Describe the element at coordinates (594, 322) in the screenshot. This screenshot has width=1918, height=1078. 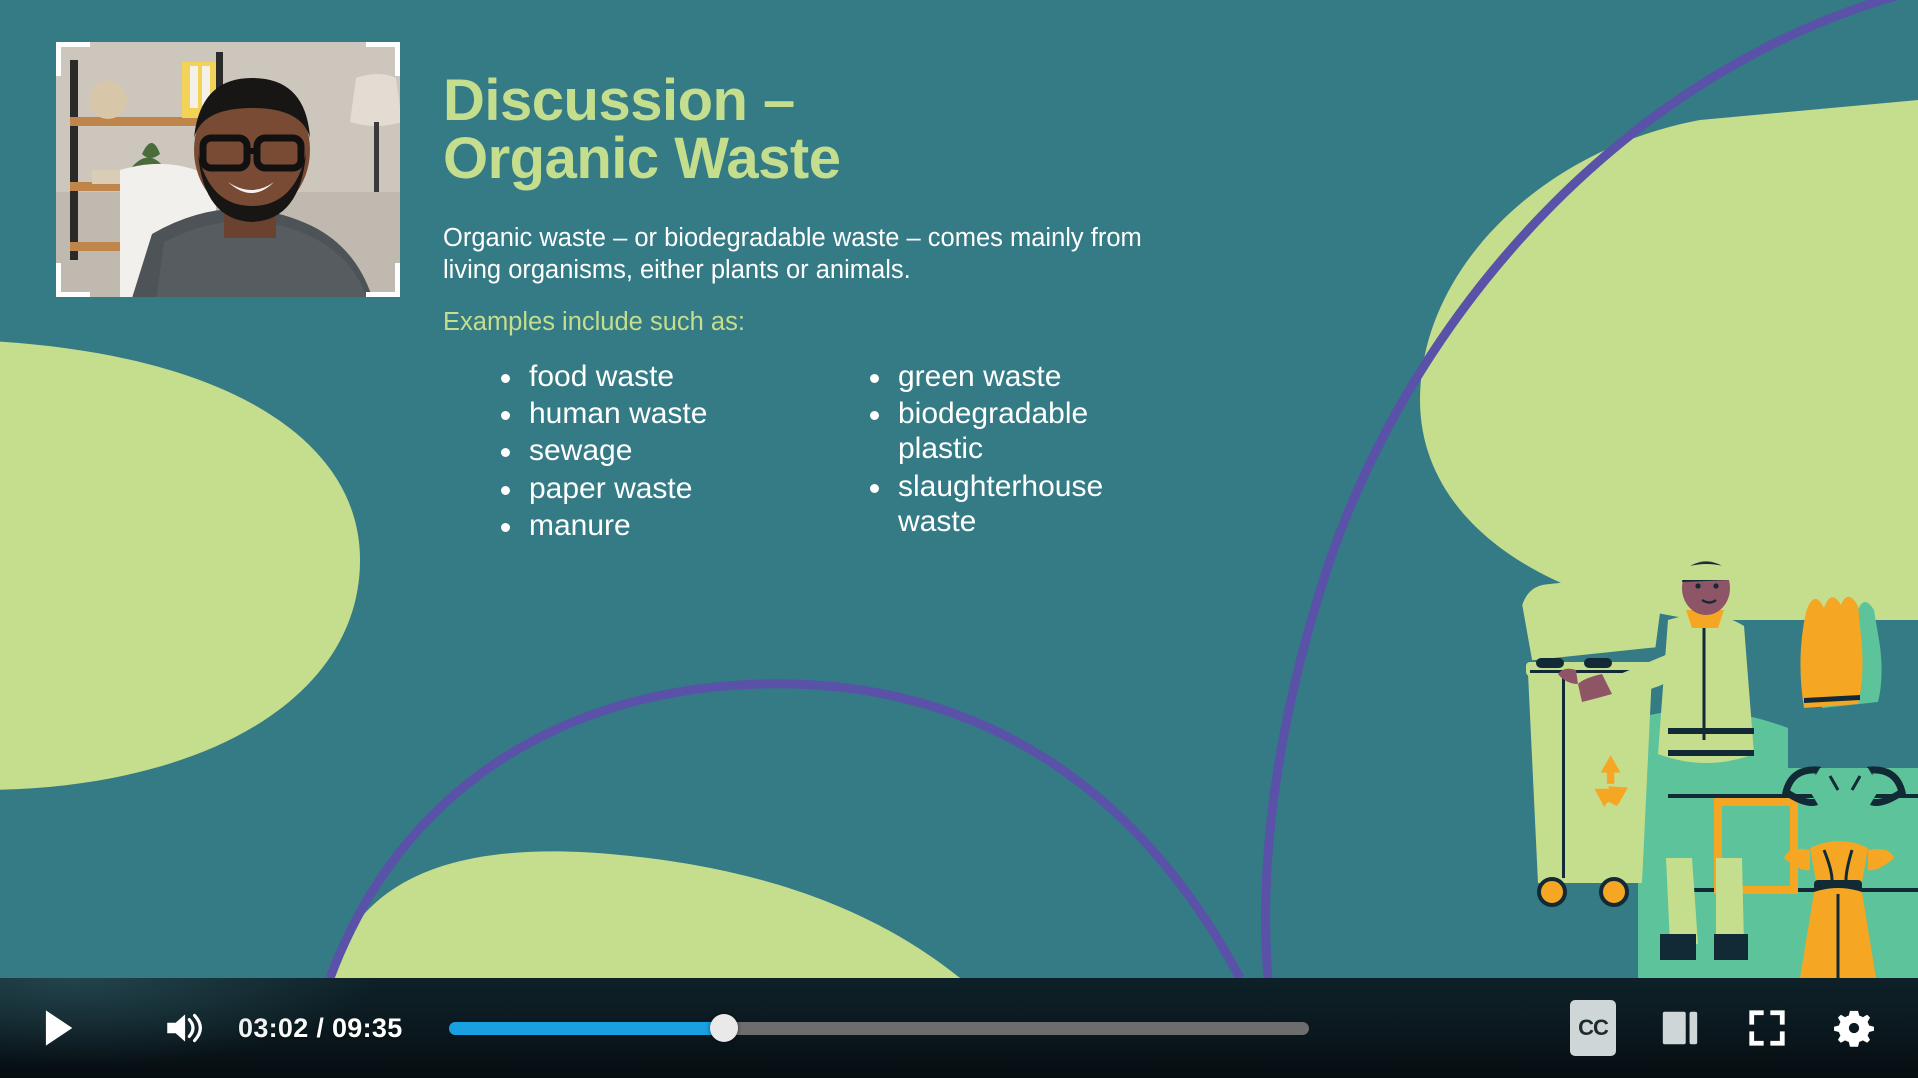
I see `examples-lead-text: Examples include such as:` at that location.